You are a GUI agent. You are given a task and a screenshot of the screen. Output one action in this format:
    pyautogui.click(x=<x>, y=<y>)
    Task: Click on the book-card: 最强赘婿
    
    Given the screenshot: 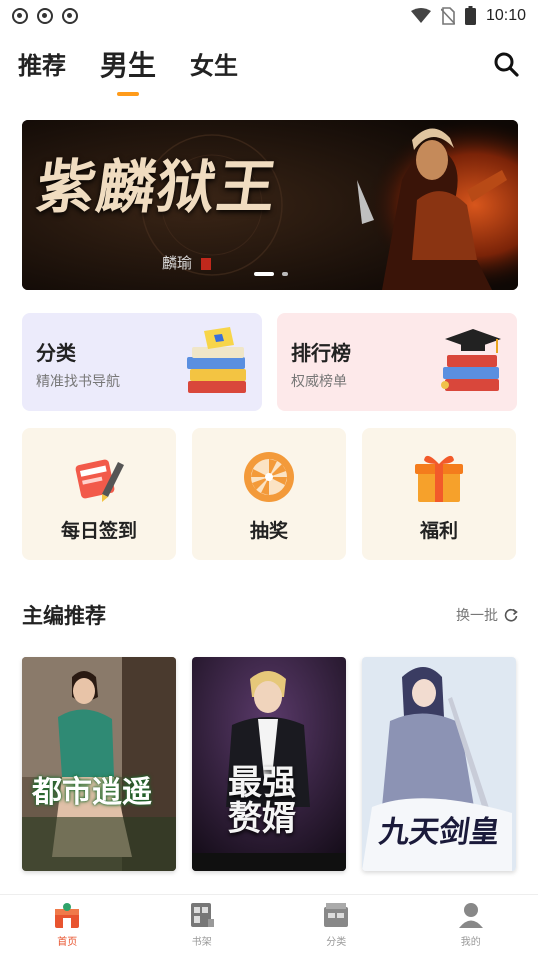 What is the action you would take?
    pyautogui.click(x=269, y=764)
    